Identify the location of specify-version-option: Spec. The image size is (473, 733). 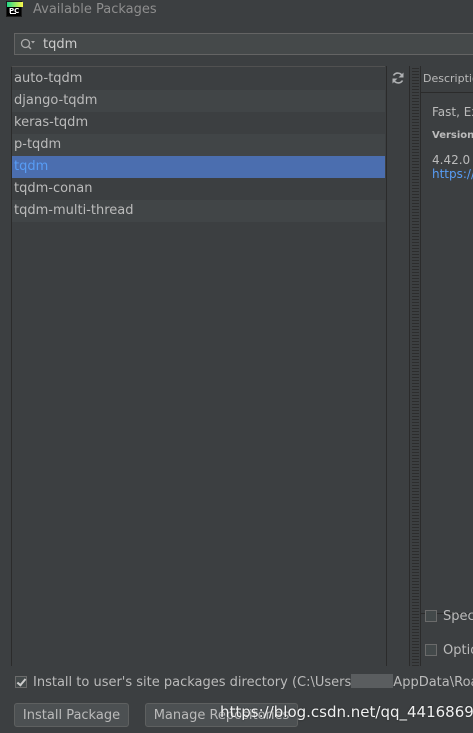
(449, 617).